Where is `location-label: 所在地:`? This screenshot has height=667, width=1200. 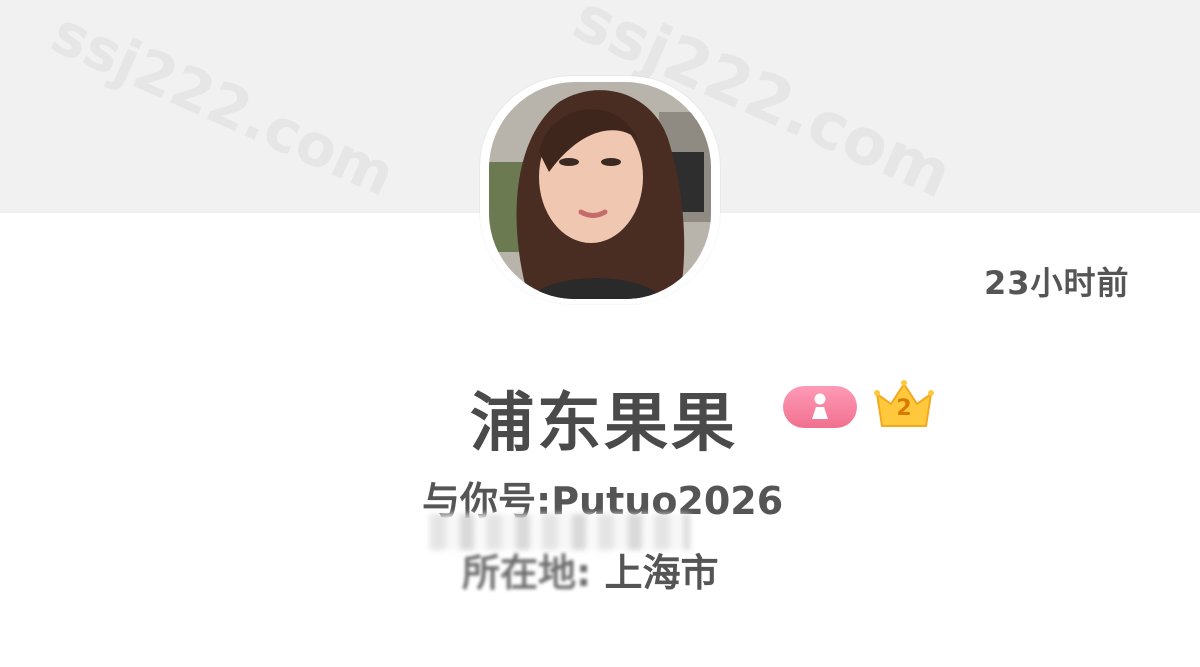 location-label: 所在地: is located at coordinates (527, 573).